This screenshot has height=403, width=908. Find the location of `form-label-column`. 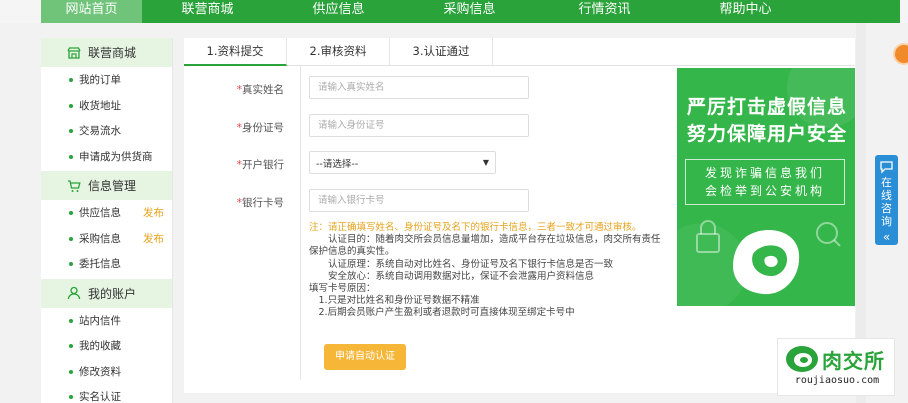

form-label-column is located at coordinates (242, 223).